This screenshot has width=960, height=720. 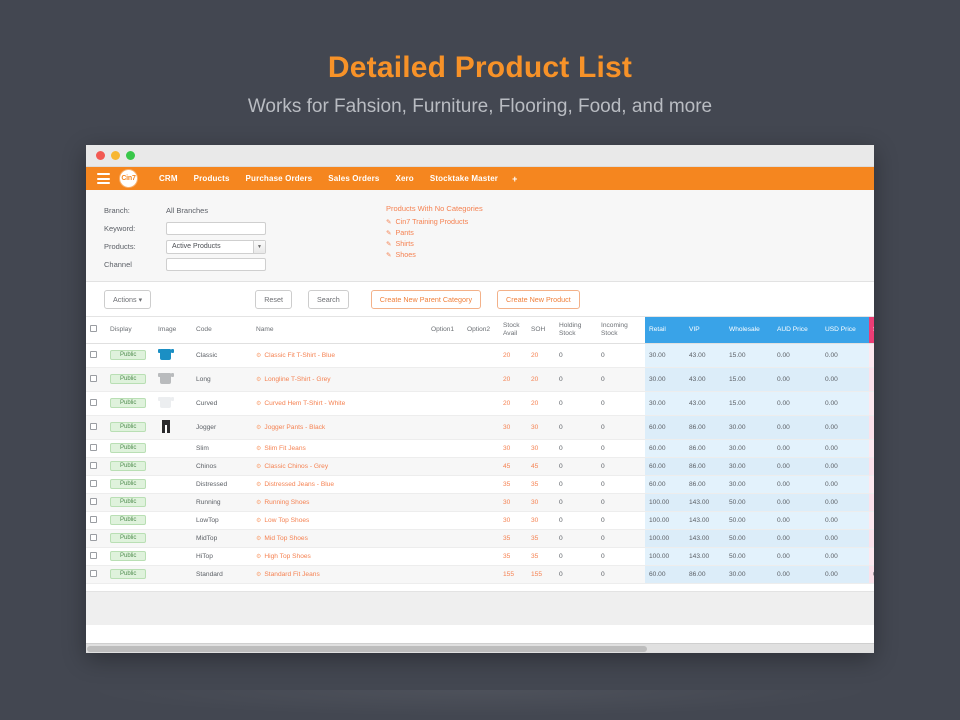 I want to click on no-category-link-shirts: ✎ Shirts, so click(x=434, y=243).